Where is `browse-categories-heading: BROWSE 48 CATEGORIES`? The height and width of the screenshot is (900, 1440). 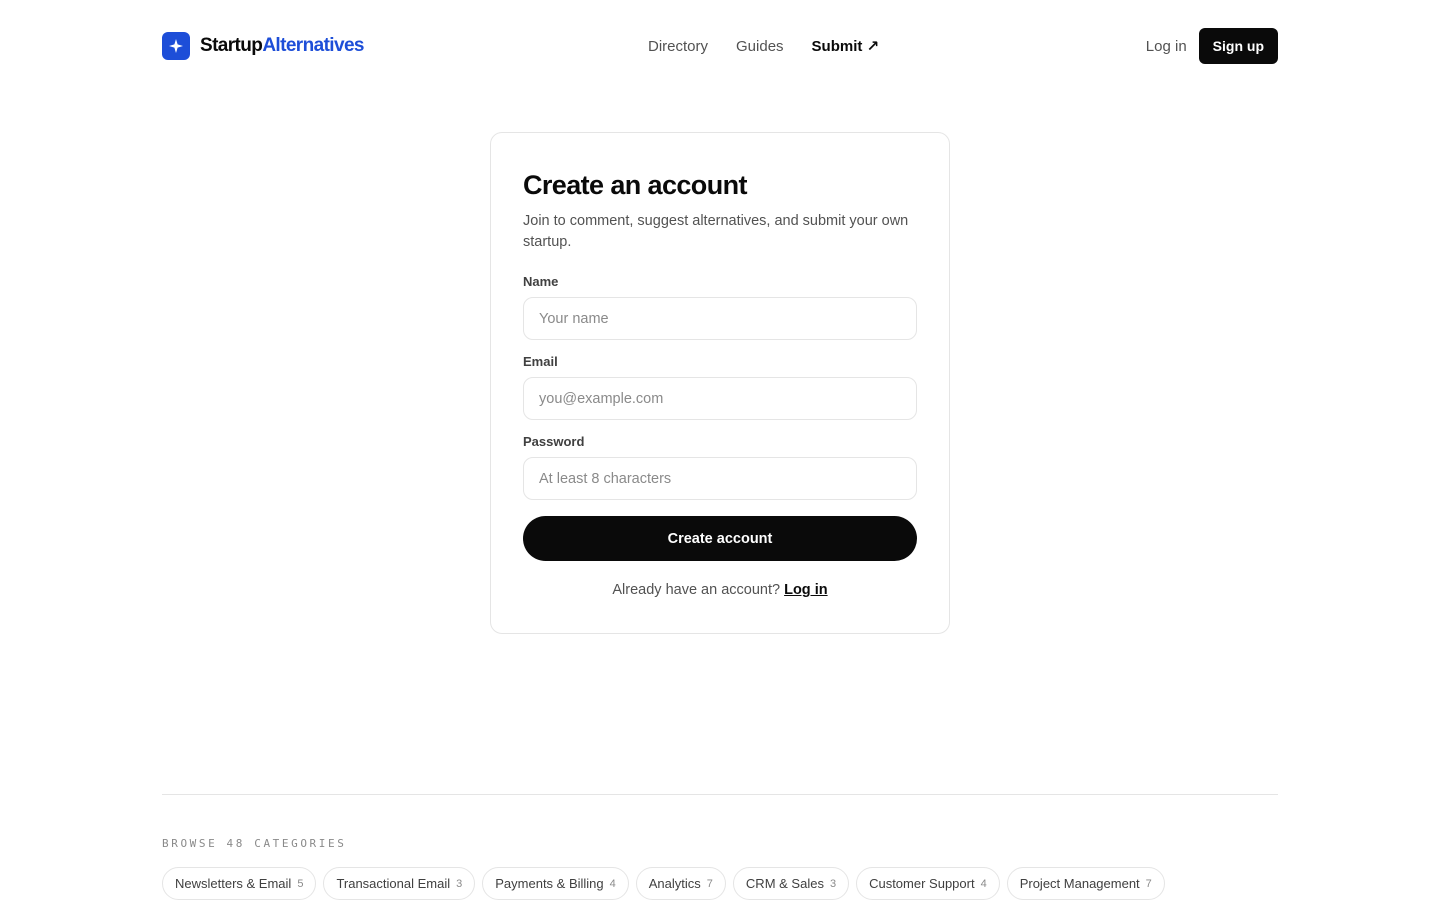 browse-categories-heading: BROWSE 48 CATEGORIES is located at coordinates (254, 843).